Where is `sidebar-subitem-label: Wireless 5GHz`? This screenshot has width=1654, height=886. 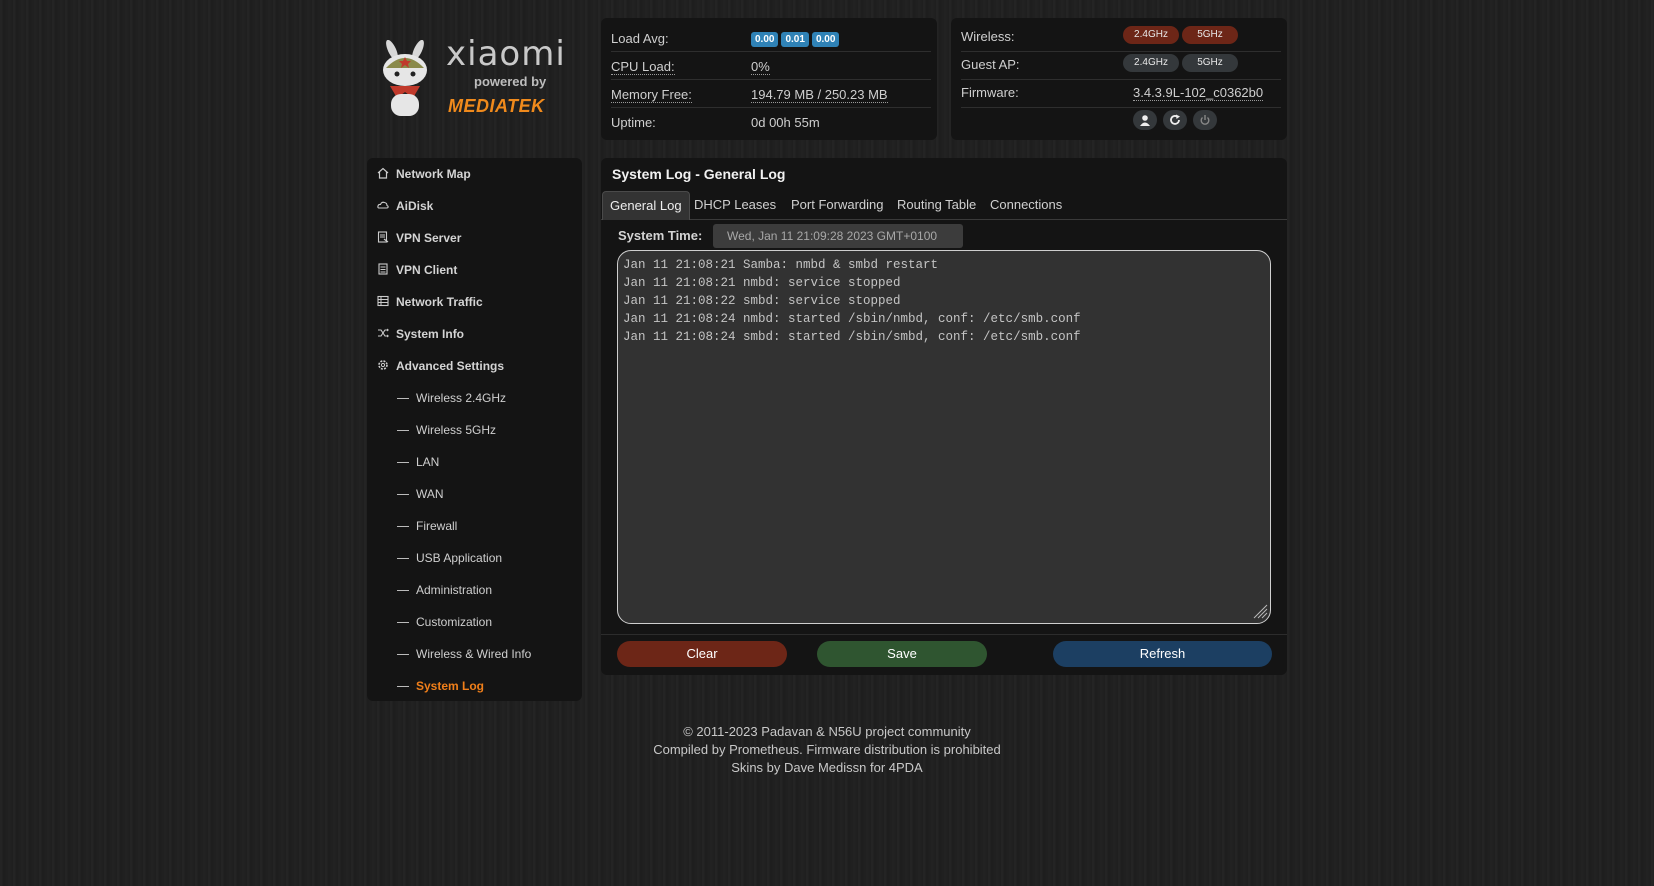
sidebar-subitem-label: Wireless 5GHz is located at coordinates (456, 430).